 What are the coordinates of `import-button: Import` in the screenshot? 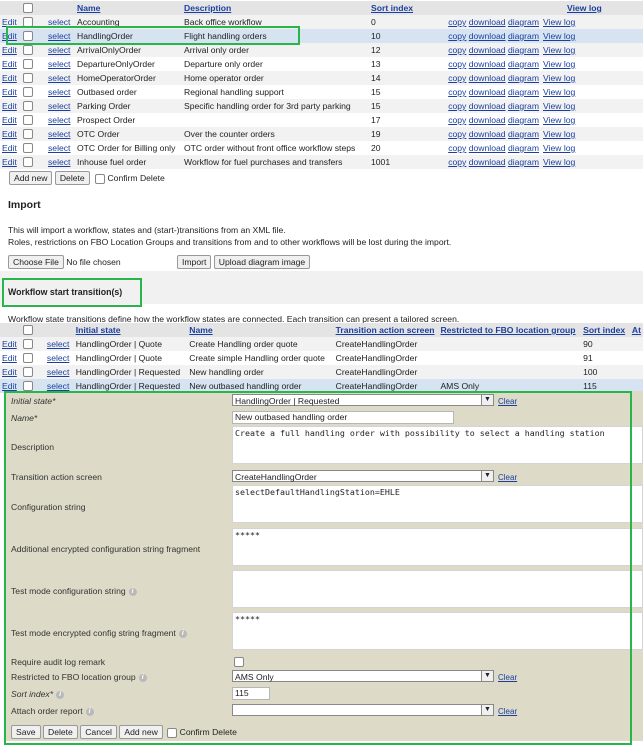 It's located at (194, 262).